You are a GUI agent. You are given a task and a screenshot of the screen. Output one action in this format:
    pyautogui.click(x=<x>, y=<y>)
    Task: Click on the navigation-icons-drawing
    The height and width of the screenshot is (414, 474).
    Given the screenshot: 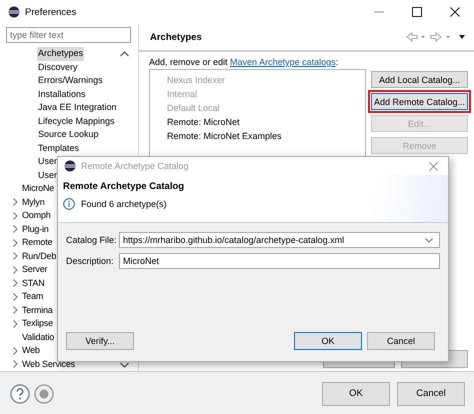 What is the action you would take?
    pyautogui.click(x=437, y=37)
    